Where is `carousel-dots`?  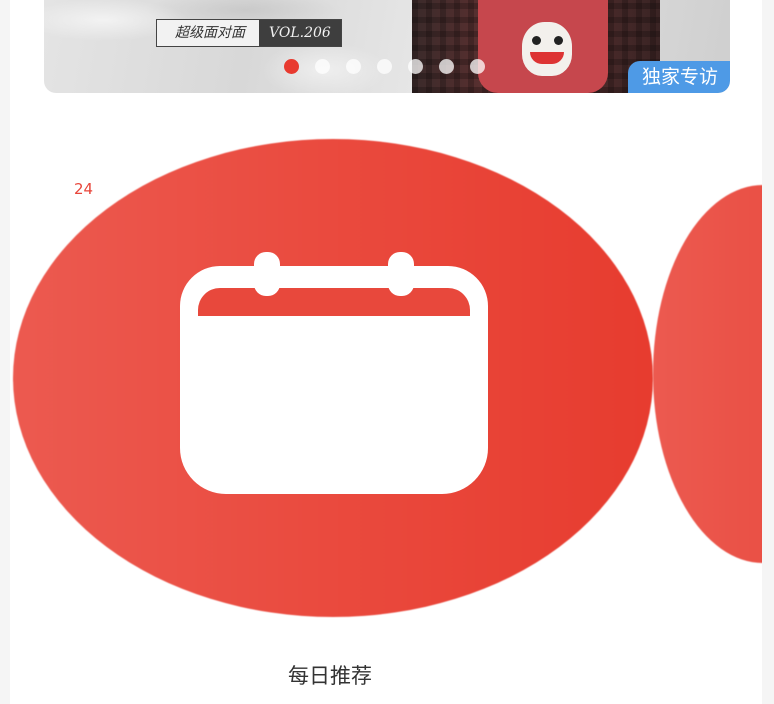 carousel-dots is located at coordinates (384, 66).